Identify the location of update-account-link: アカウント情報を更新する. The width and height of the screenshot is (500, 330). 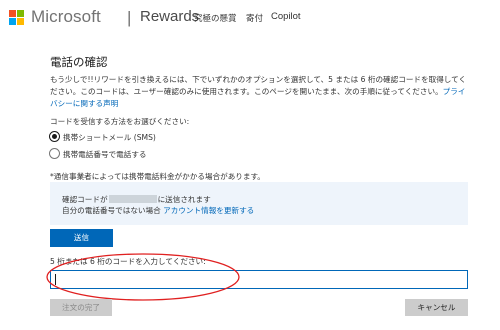
(208, 210).